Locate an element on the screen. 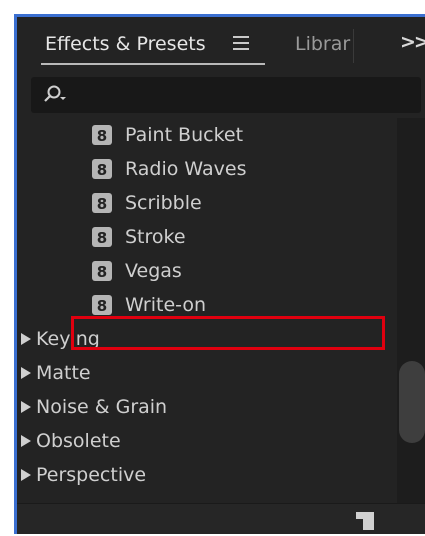 This screenshot has height=536, width=425. scrollbar-thumb is located at coordinates (412, 402).